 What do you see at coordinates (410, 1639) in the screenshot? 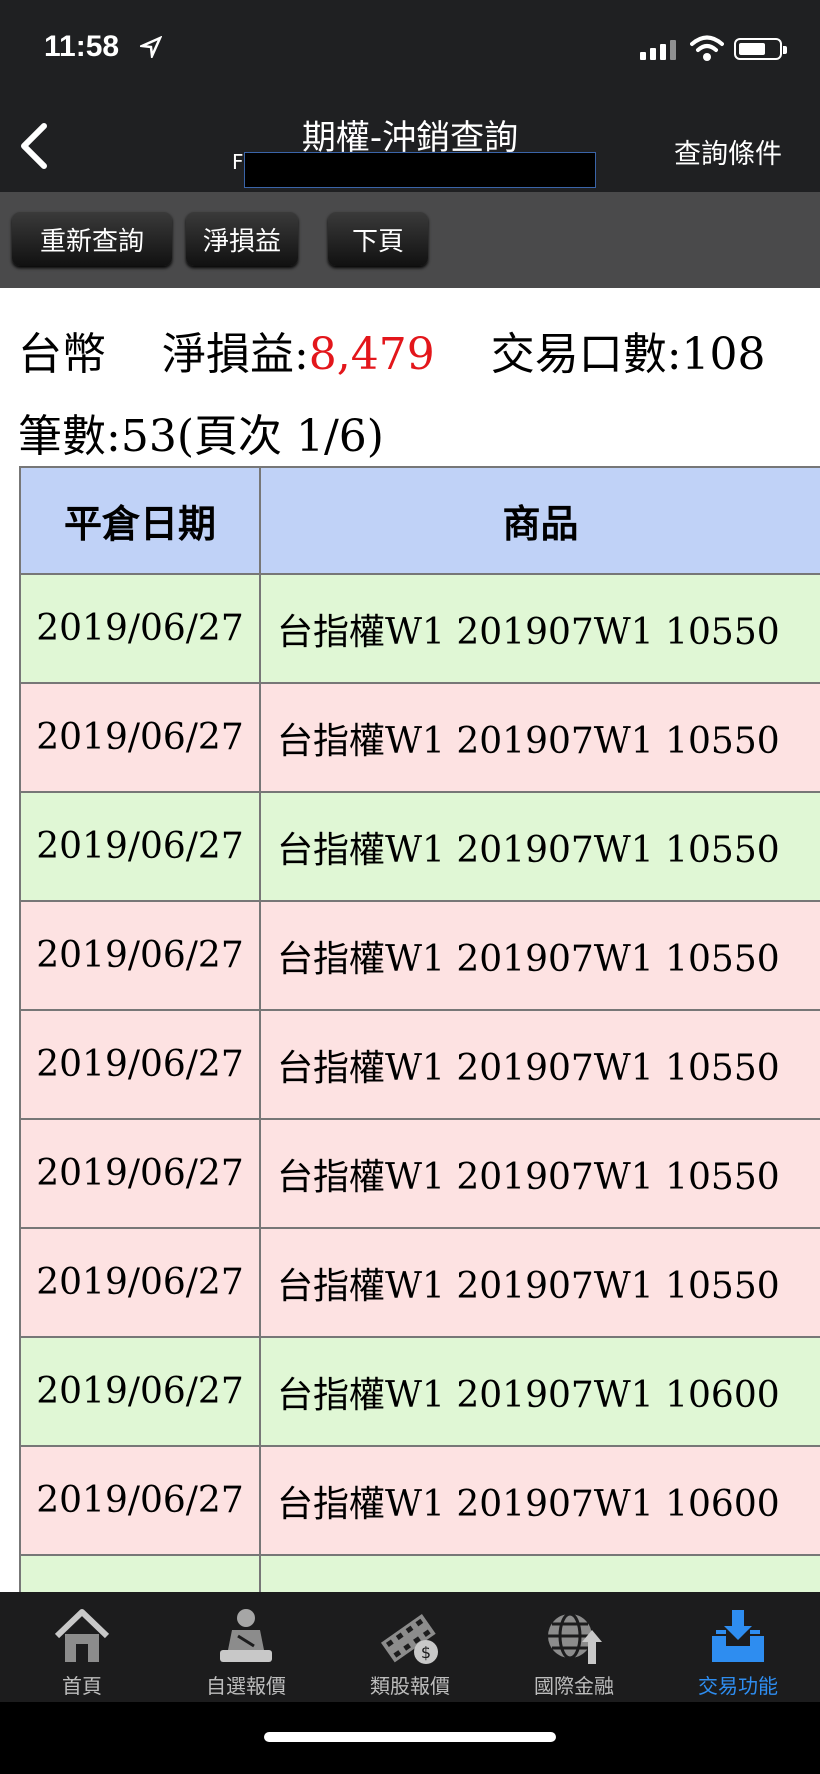
I see `film-coin-icon: $` at bounding box center [410, 1639].